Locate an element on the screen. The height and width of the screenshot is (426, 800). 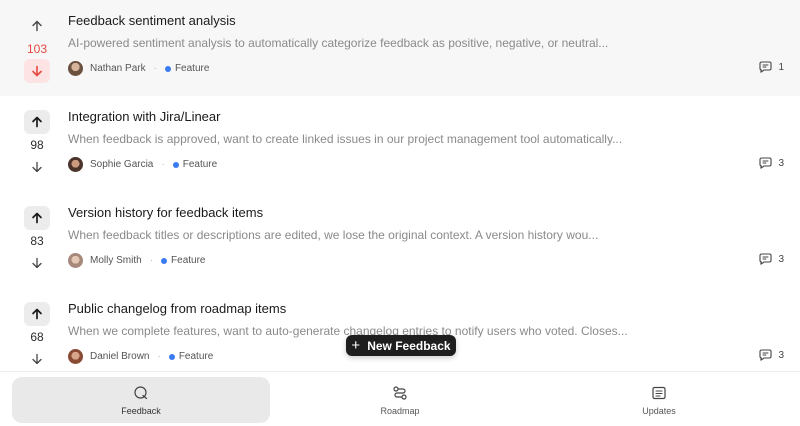
feedback-meta: Sophie Garcia · Feature is located at coordinates (142, 164).